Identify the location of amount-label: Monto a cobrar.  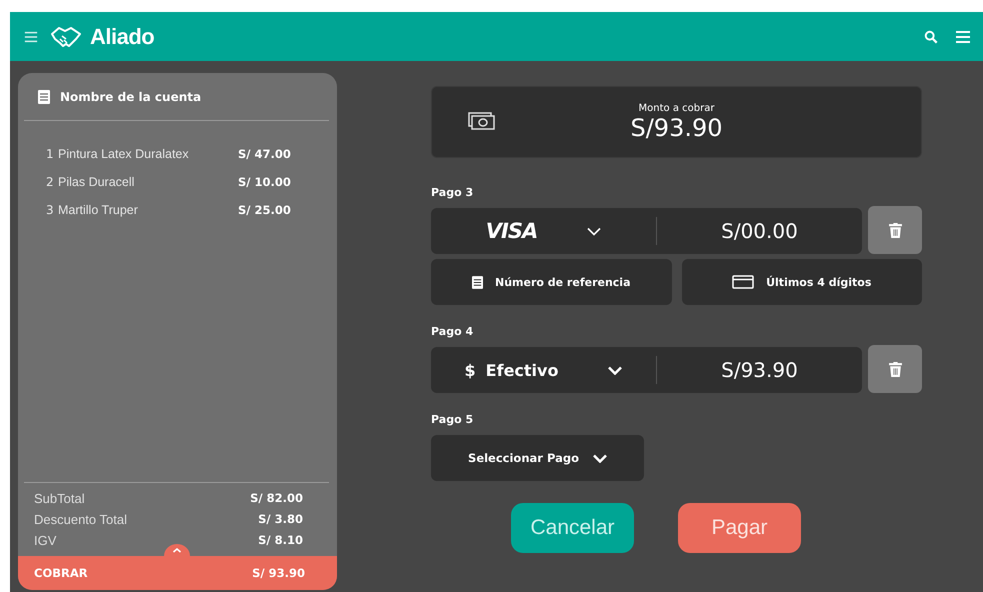
(676, 108).